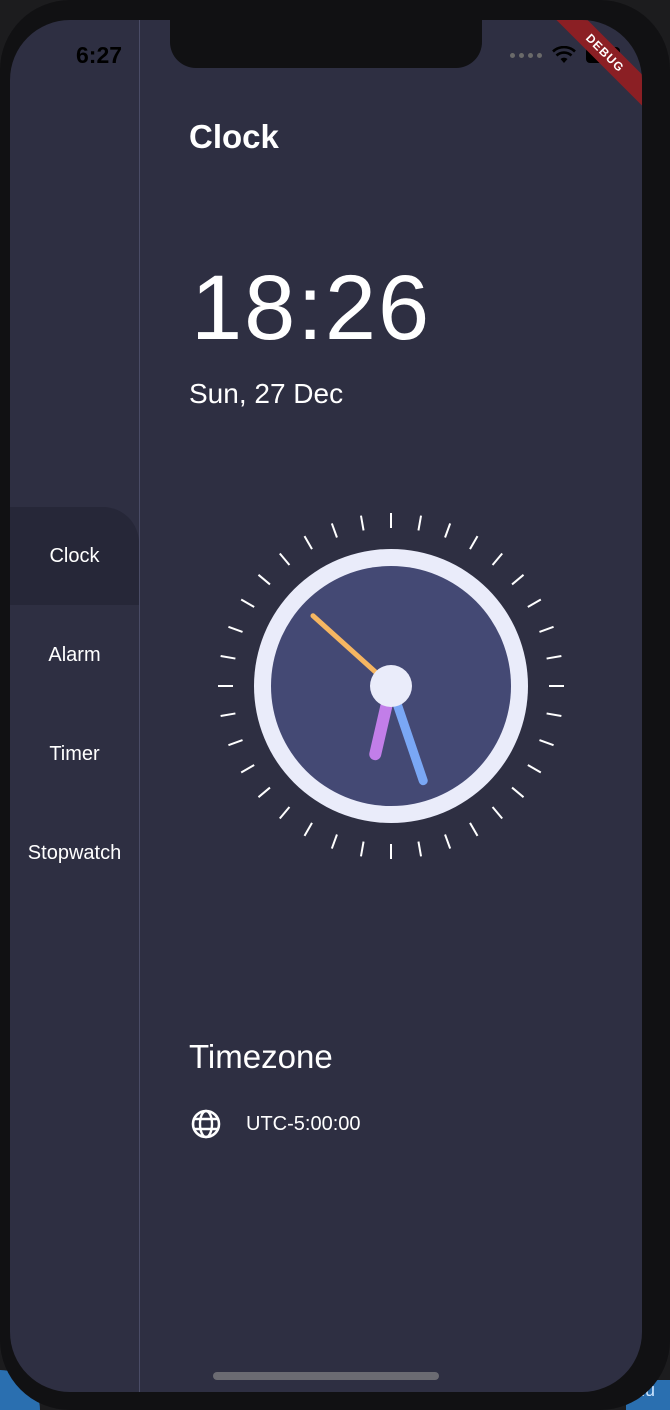 This screenshot has height=1410, width=670. What do you see at coordinates (99, 55) in the screenshot?
I see `status-bar-time: 6:27` at bounding box center [99, 55].